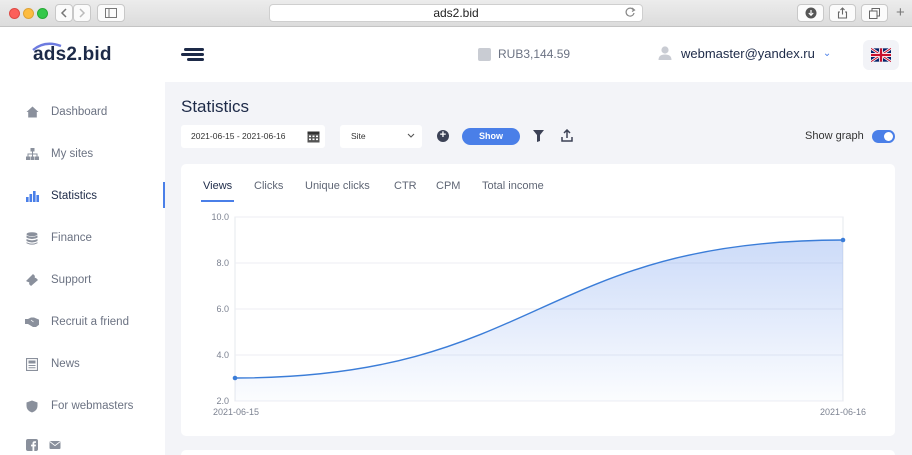  I want to click on y-tick-label: 2.0, so click(222, 401).